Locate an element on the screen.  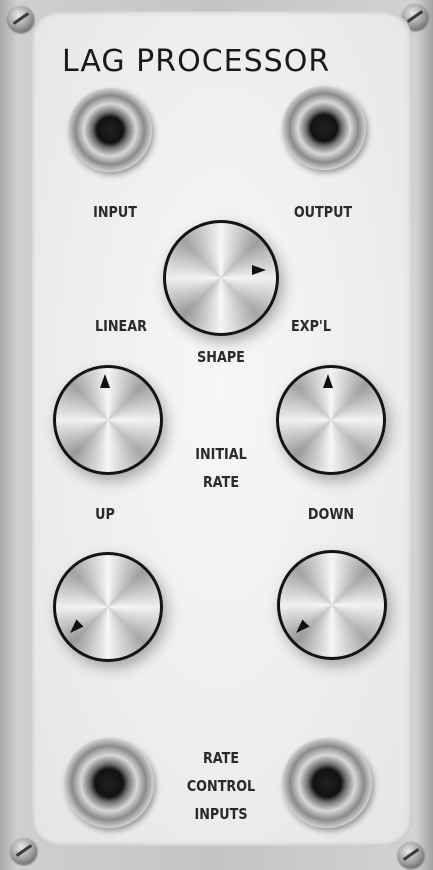
input-jack is located at coordinates (110, 130).